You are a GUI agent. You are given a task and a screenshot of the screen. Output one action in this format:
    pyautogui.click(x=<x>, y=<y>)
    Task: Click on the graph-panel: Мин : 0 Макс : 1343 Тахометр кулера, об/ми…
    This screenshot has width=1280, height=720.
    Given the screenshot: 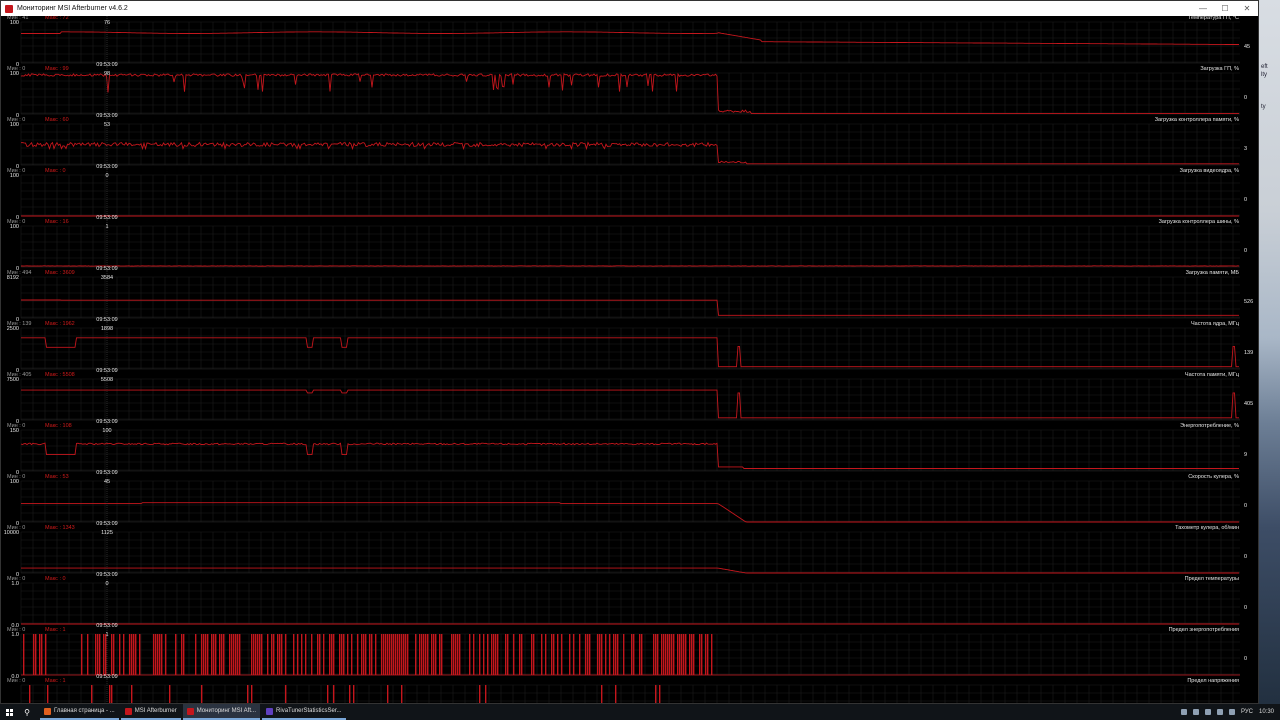 What is the action you would take?
    pyautogui.click(x=625, y=551)
    